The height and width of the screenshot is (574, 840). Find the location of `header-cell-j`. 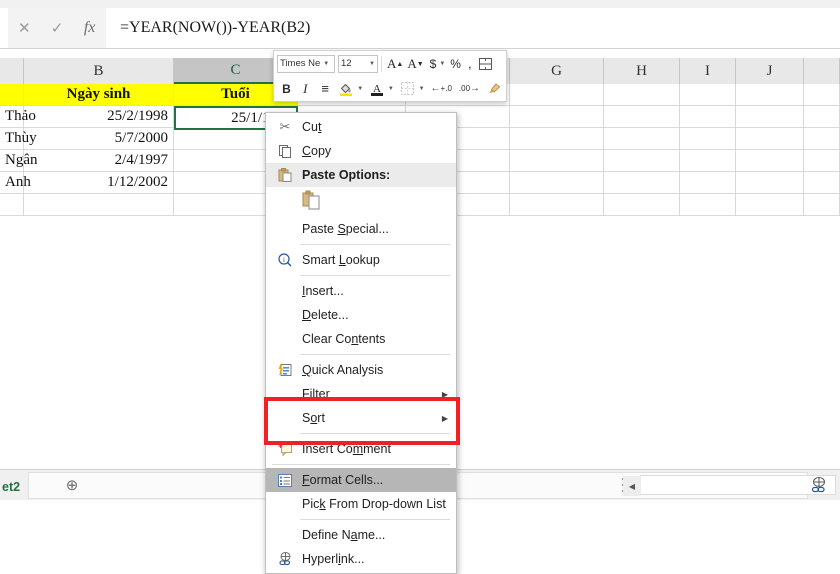

header-cell-j is located at coordinates (770, 95).